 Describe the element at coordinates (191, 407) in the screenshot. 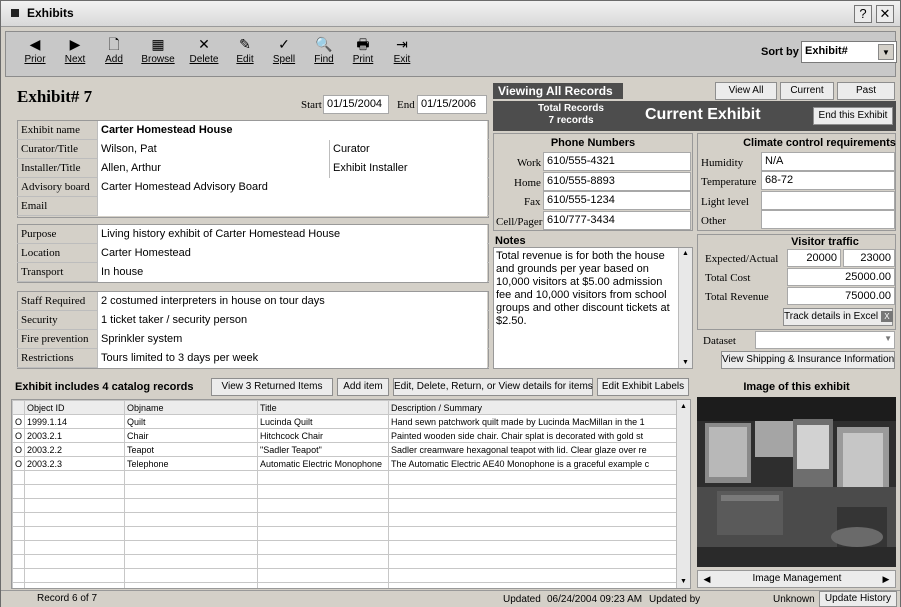

I see `column-objname: Objname` at that location.